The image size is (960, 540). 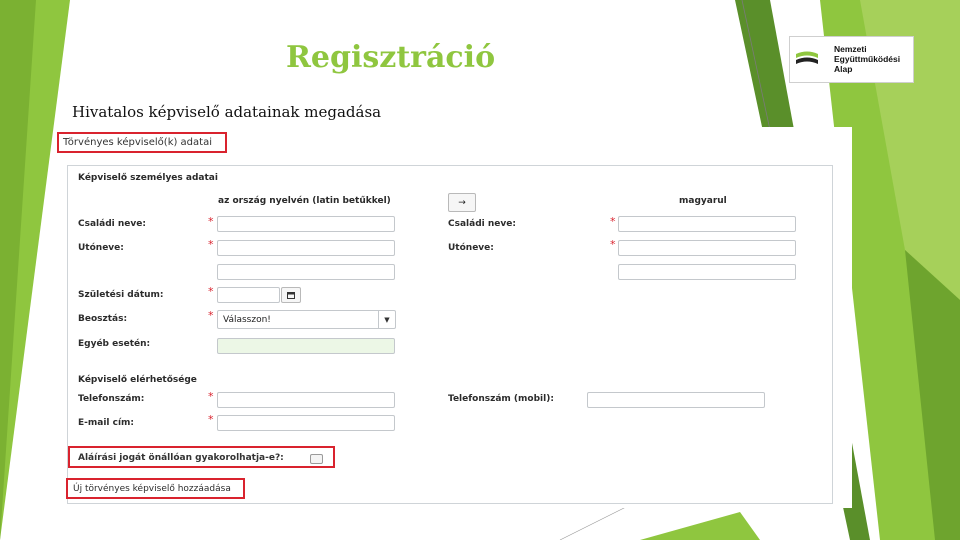 What do you see at coordinates (707, 224) in the screenshot?
I see `family-name-hu-input` at bounding box center [707, 224].